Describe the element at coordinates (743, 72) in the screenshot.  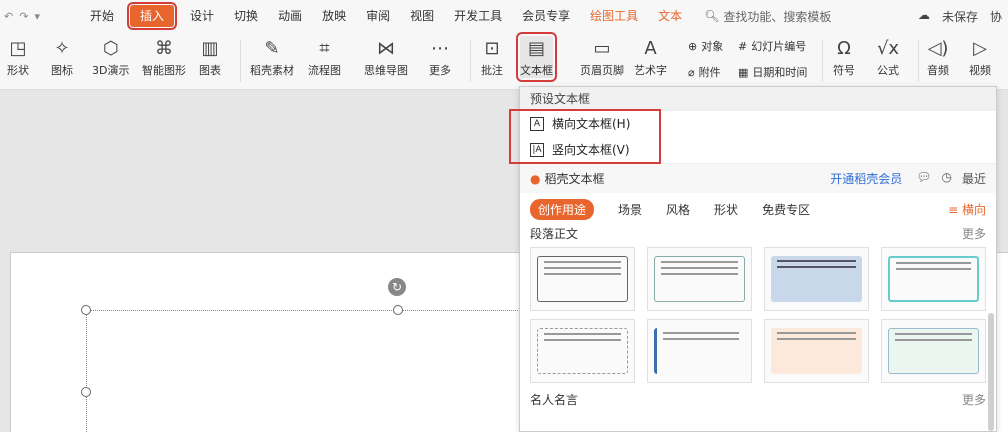
I see `calendar-icon: ▦` at that location.